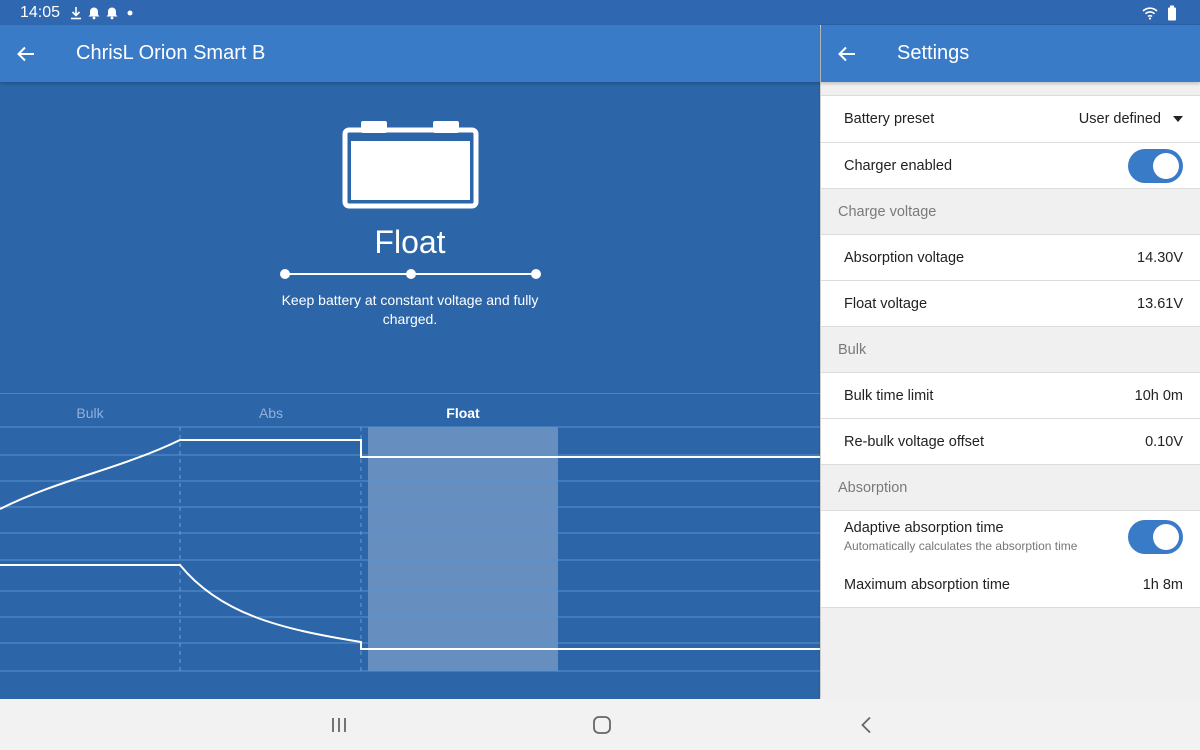 Image resolution: width=1200 pixels, height=750 pixels. I want to click on charger-enabled-toggle, so click(1155, 165).